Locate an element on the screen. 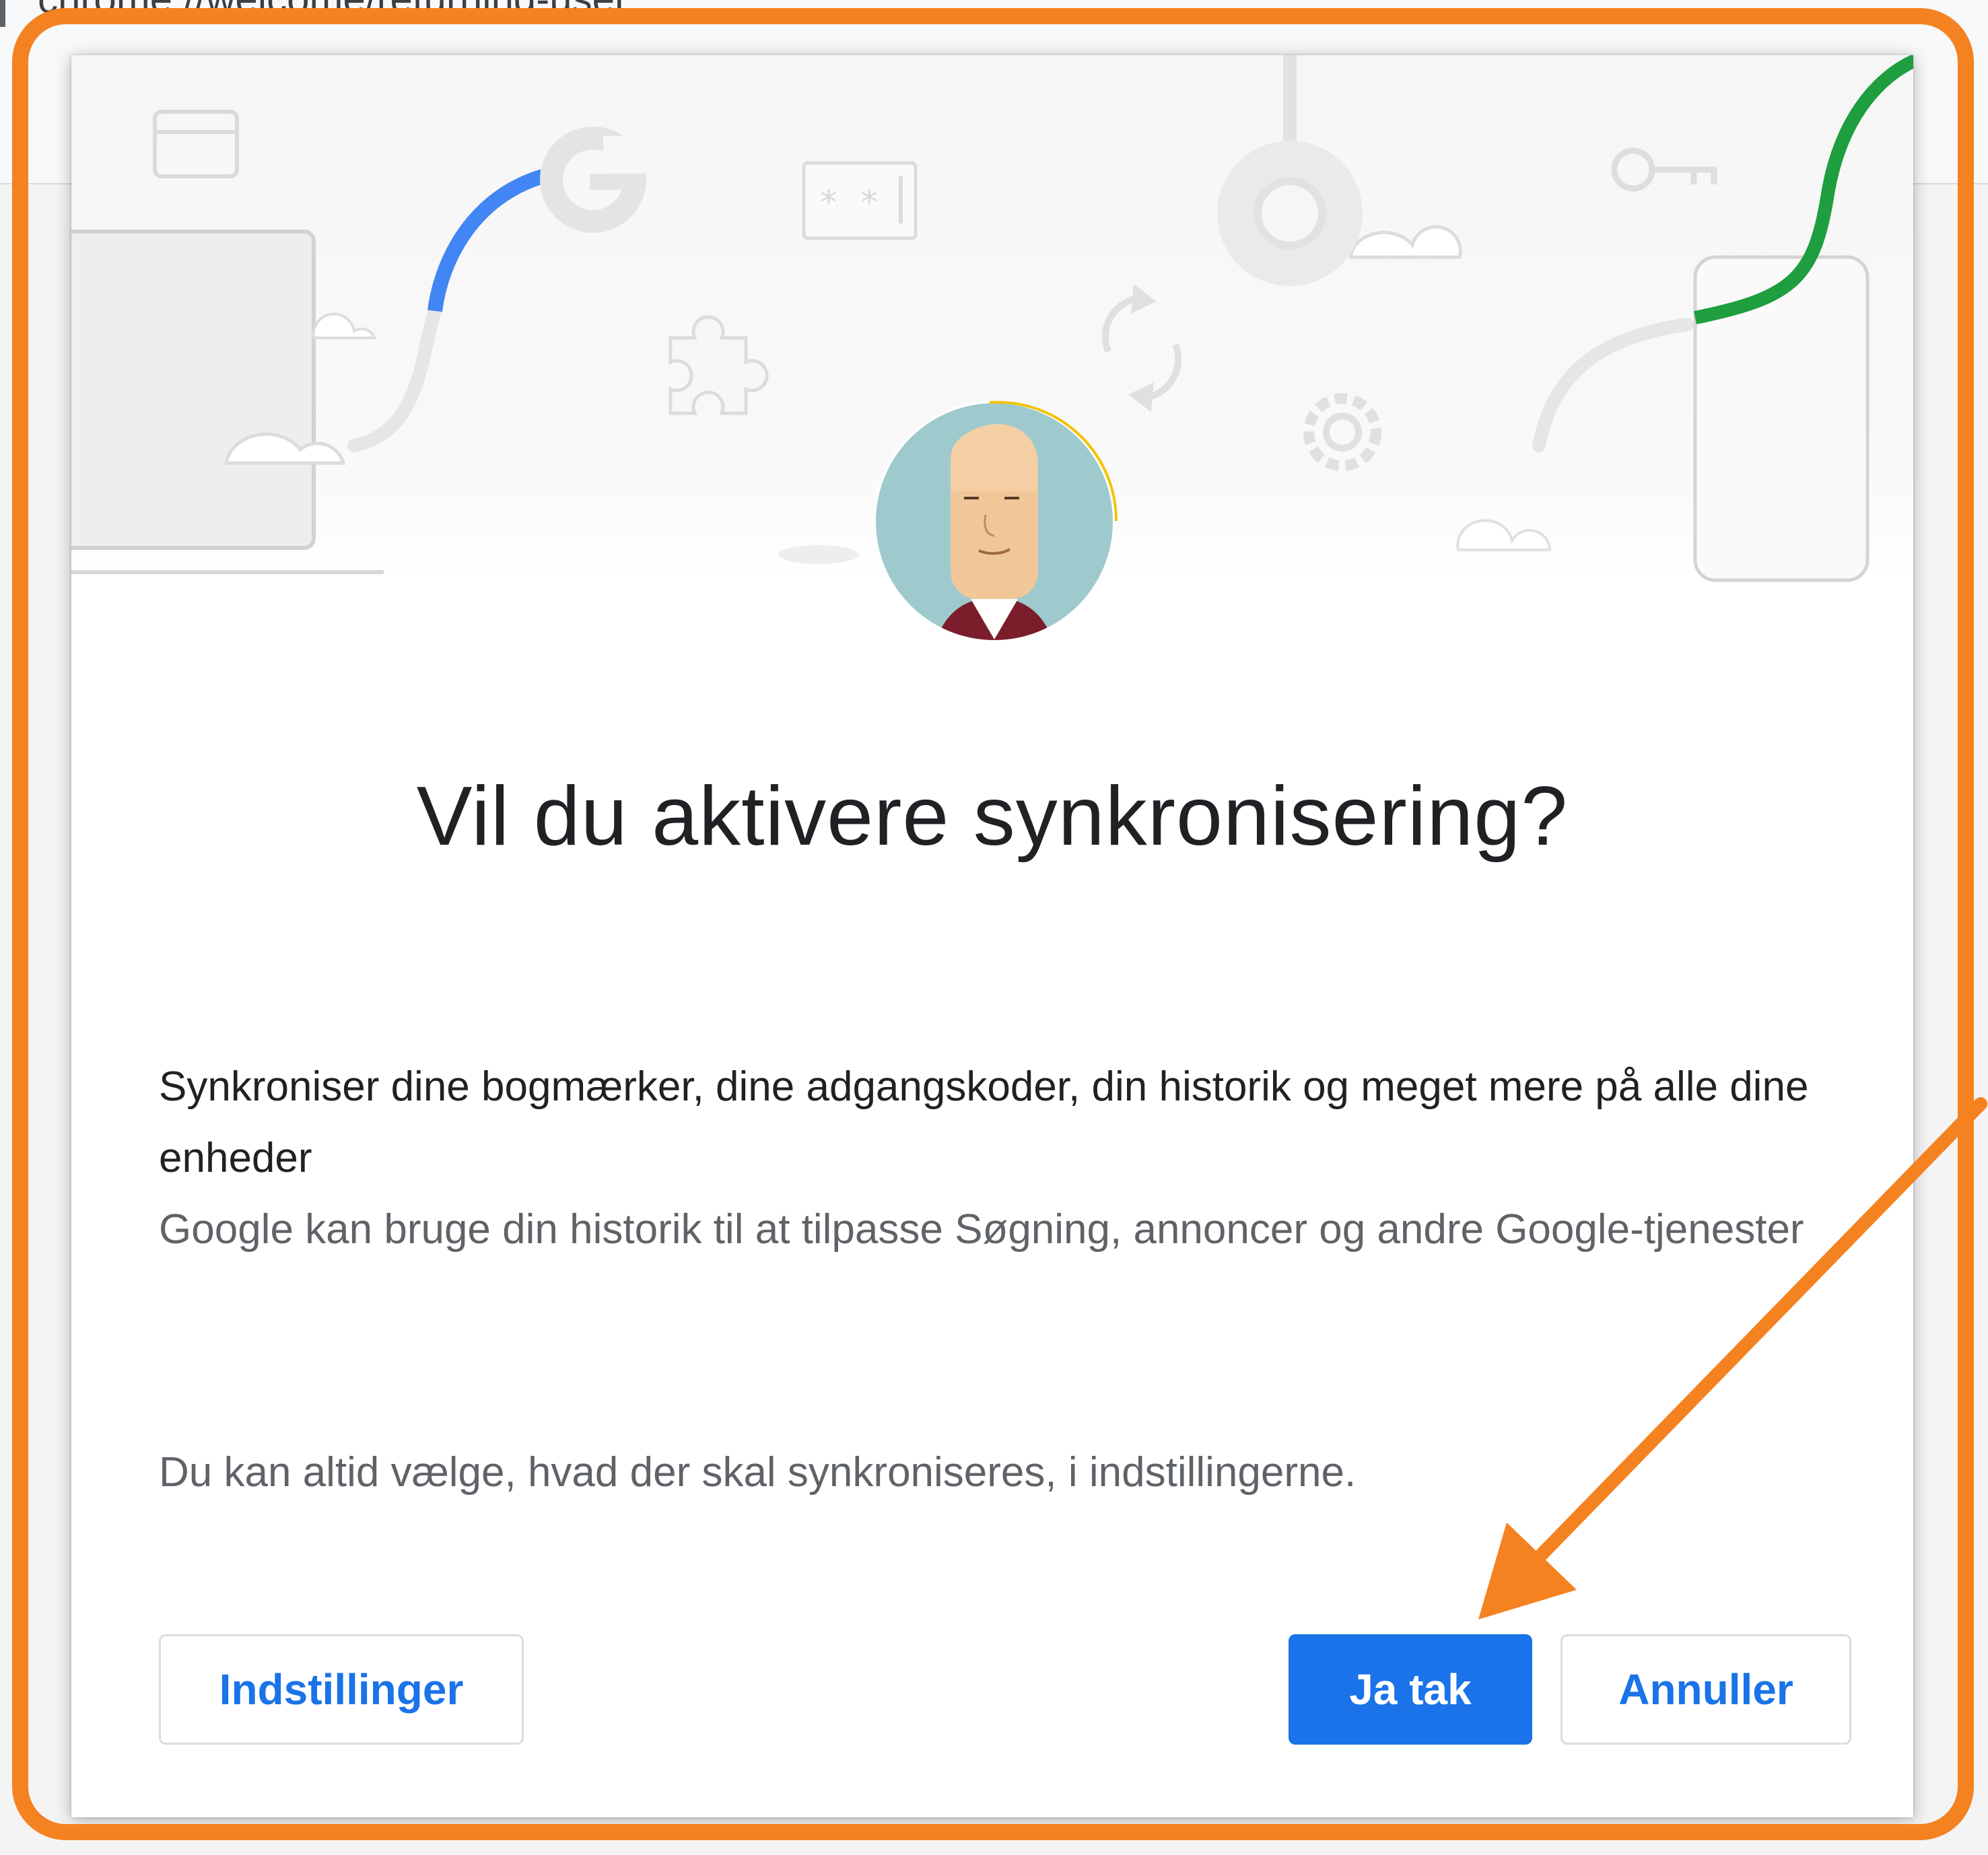  credit-card-icon is located at coordinates (196, 144).